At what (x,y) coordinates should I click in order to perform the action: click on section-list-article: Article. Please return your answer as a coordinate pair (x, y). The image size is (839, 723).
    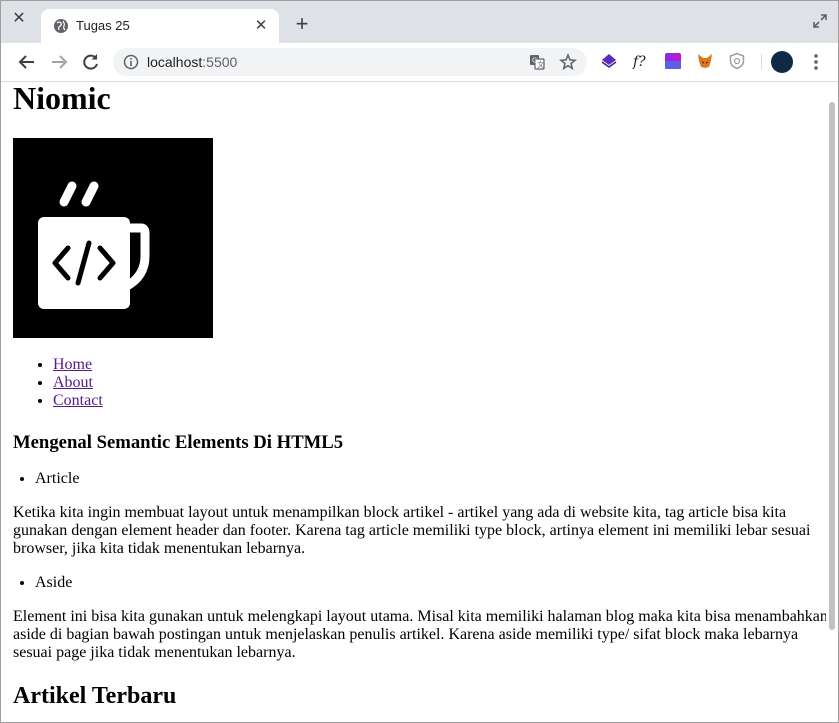
    Looking at the image, I should click on (46, 479).